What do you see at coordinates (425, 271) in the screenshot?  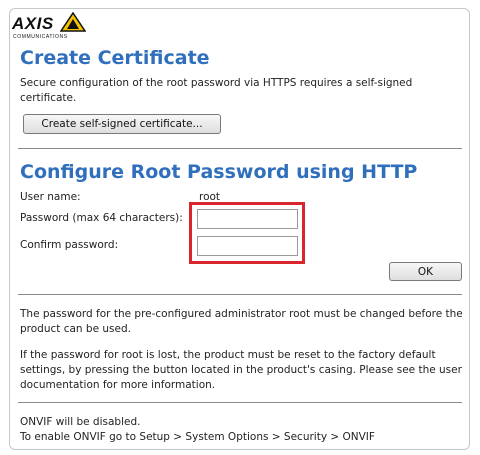 I see `ok-button: OK` at bounding box center [425, 271].